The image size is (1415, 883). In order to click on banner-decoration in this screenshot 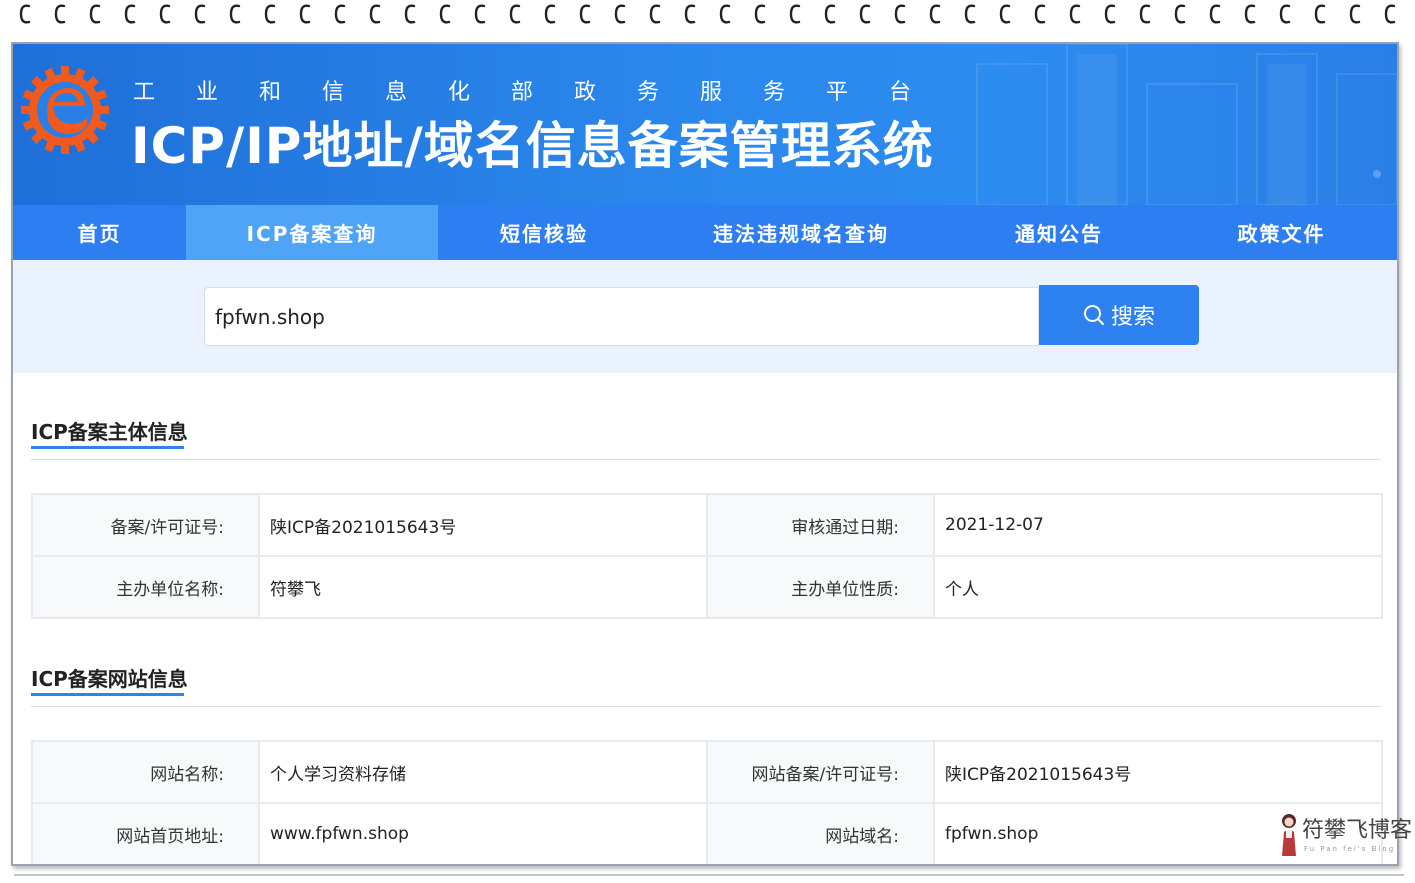, I will do `click(1186, 124)`.